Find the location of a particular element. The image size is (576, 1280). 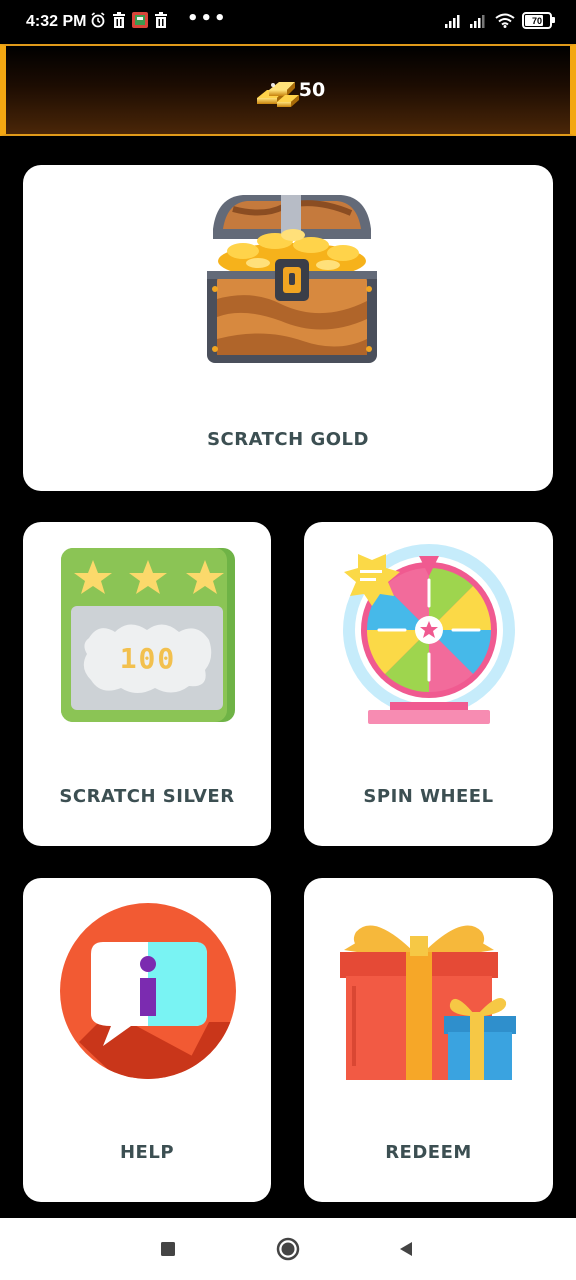

help-card: HELP is located at coordinates (147, 1040).